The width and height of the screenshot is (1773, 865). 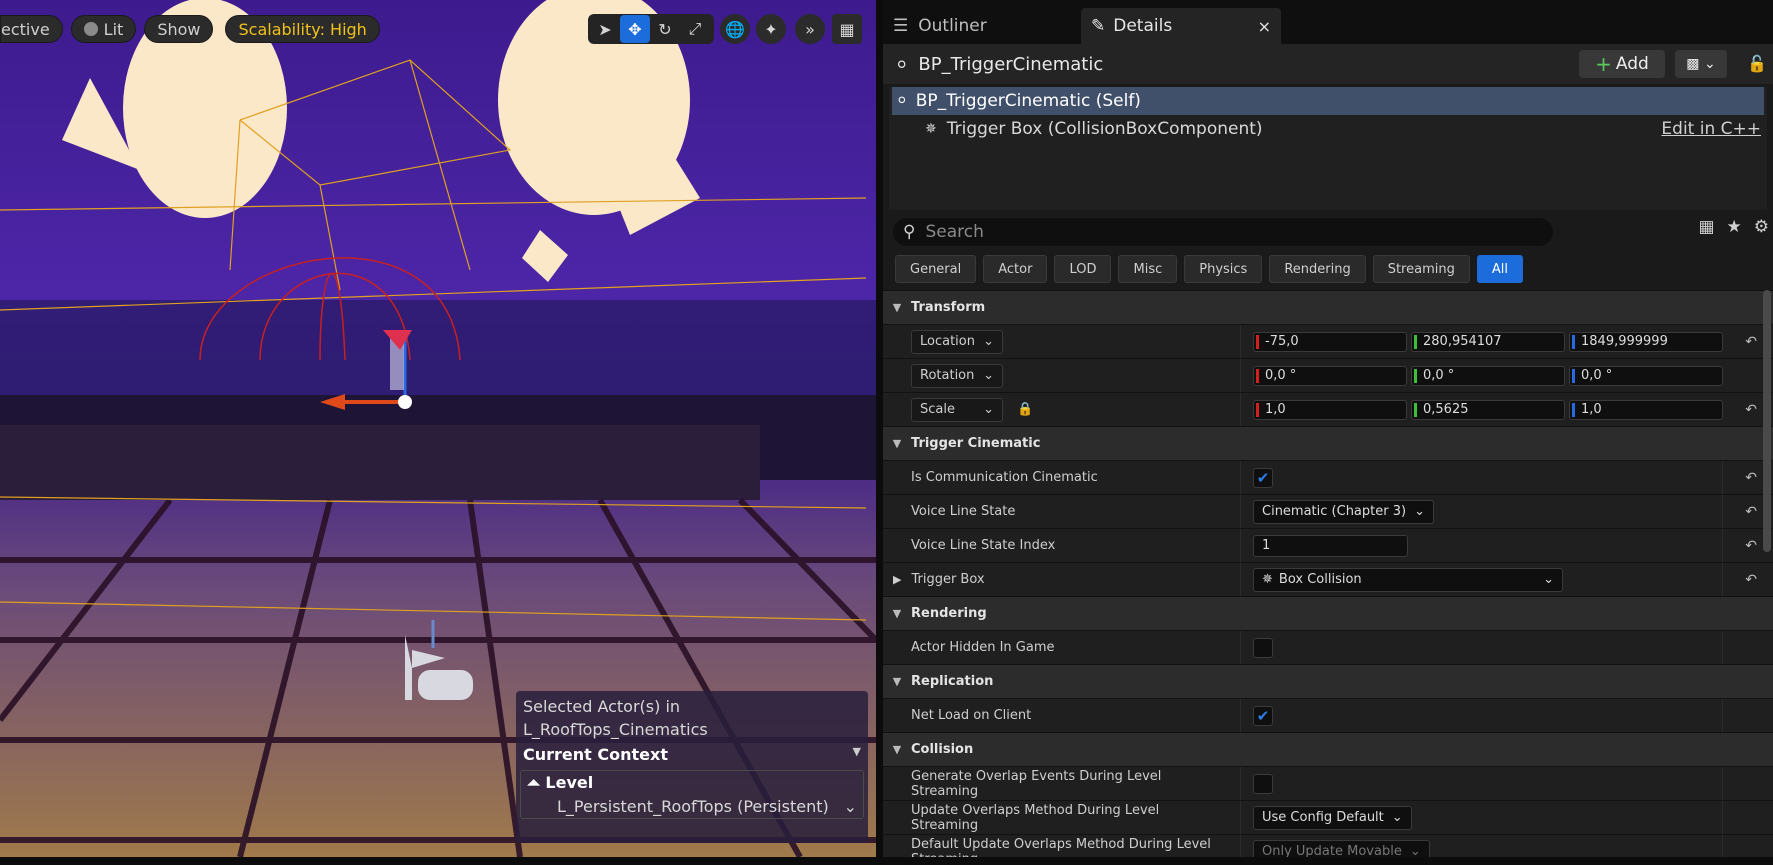 I want to click on tab-outliner: ☰ Outliner, so click(x=982, y=26).